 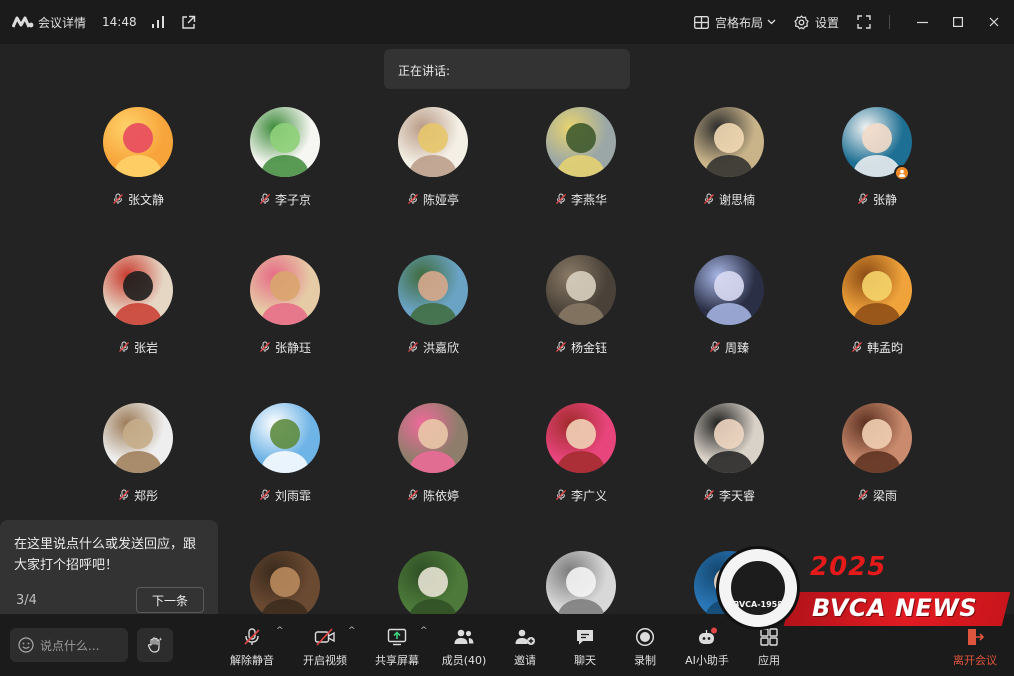 I want to click on unmute-button: 解除静音, so click(x=252, y=648).